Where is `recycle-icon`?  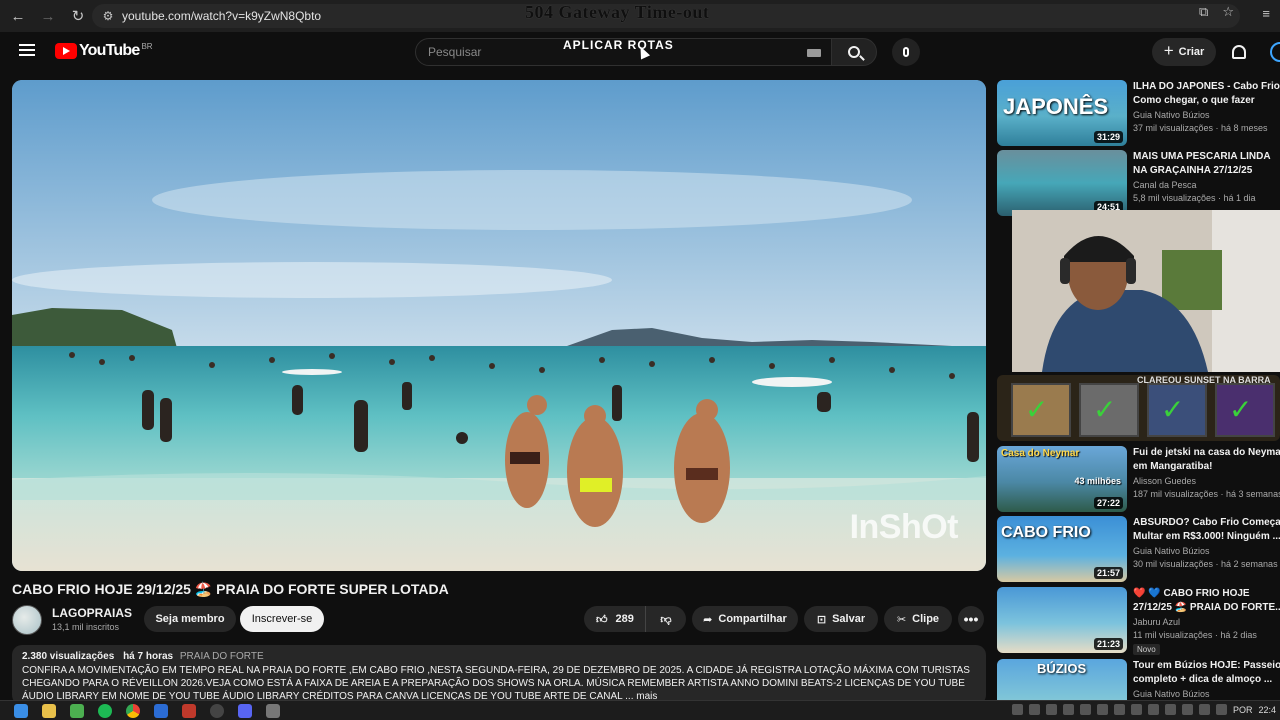 recycle-icon is located at coordinates (77, 710).